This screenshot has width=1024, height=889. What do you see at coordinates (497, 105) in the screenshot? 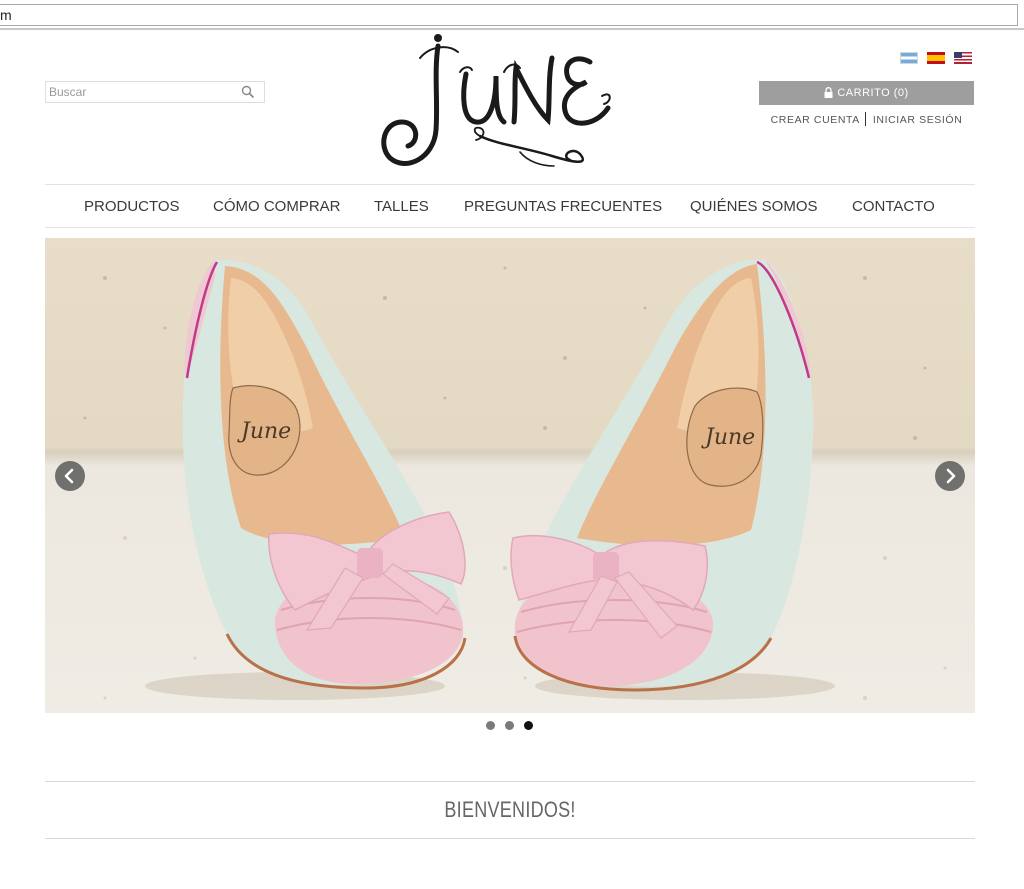
I see `site-logo` at bounding box center [497, 105].